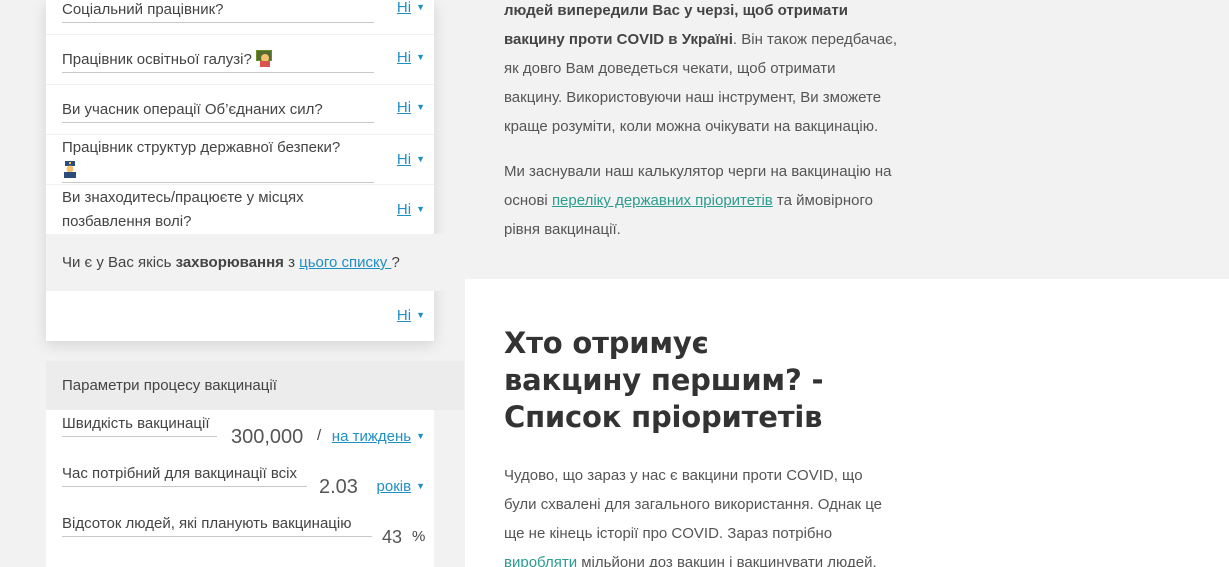 This screenshot has width=1229, height=567. What do you see at coordinates (411, 107) in the screenshot?
I see `answer-select-joint-forces: Ні ▼` at bounding box center [411, 107].